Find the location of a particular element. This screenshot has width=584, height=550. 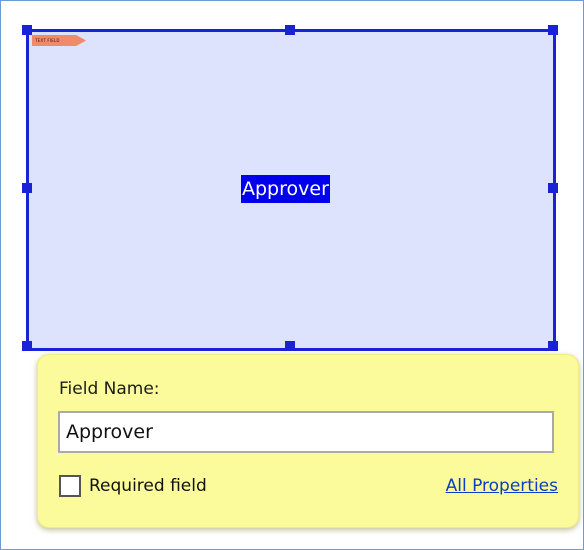

resize-handle-bottom-left is located at coordinates (27, 346).